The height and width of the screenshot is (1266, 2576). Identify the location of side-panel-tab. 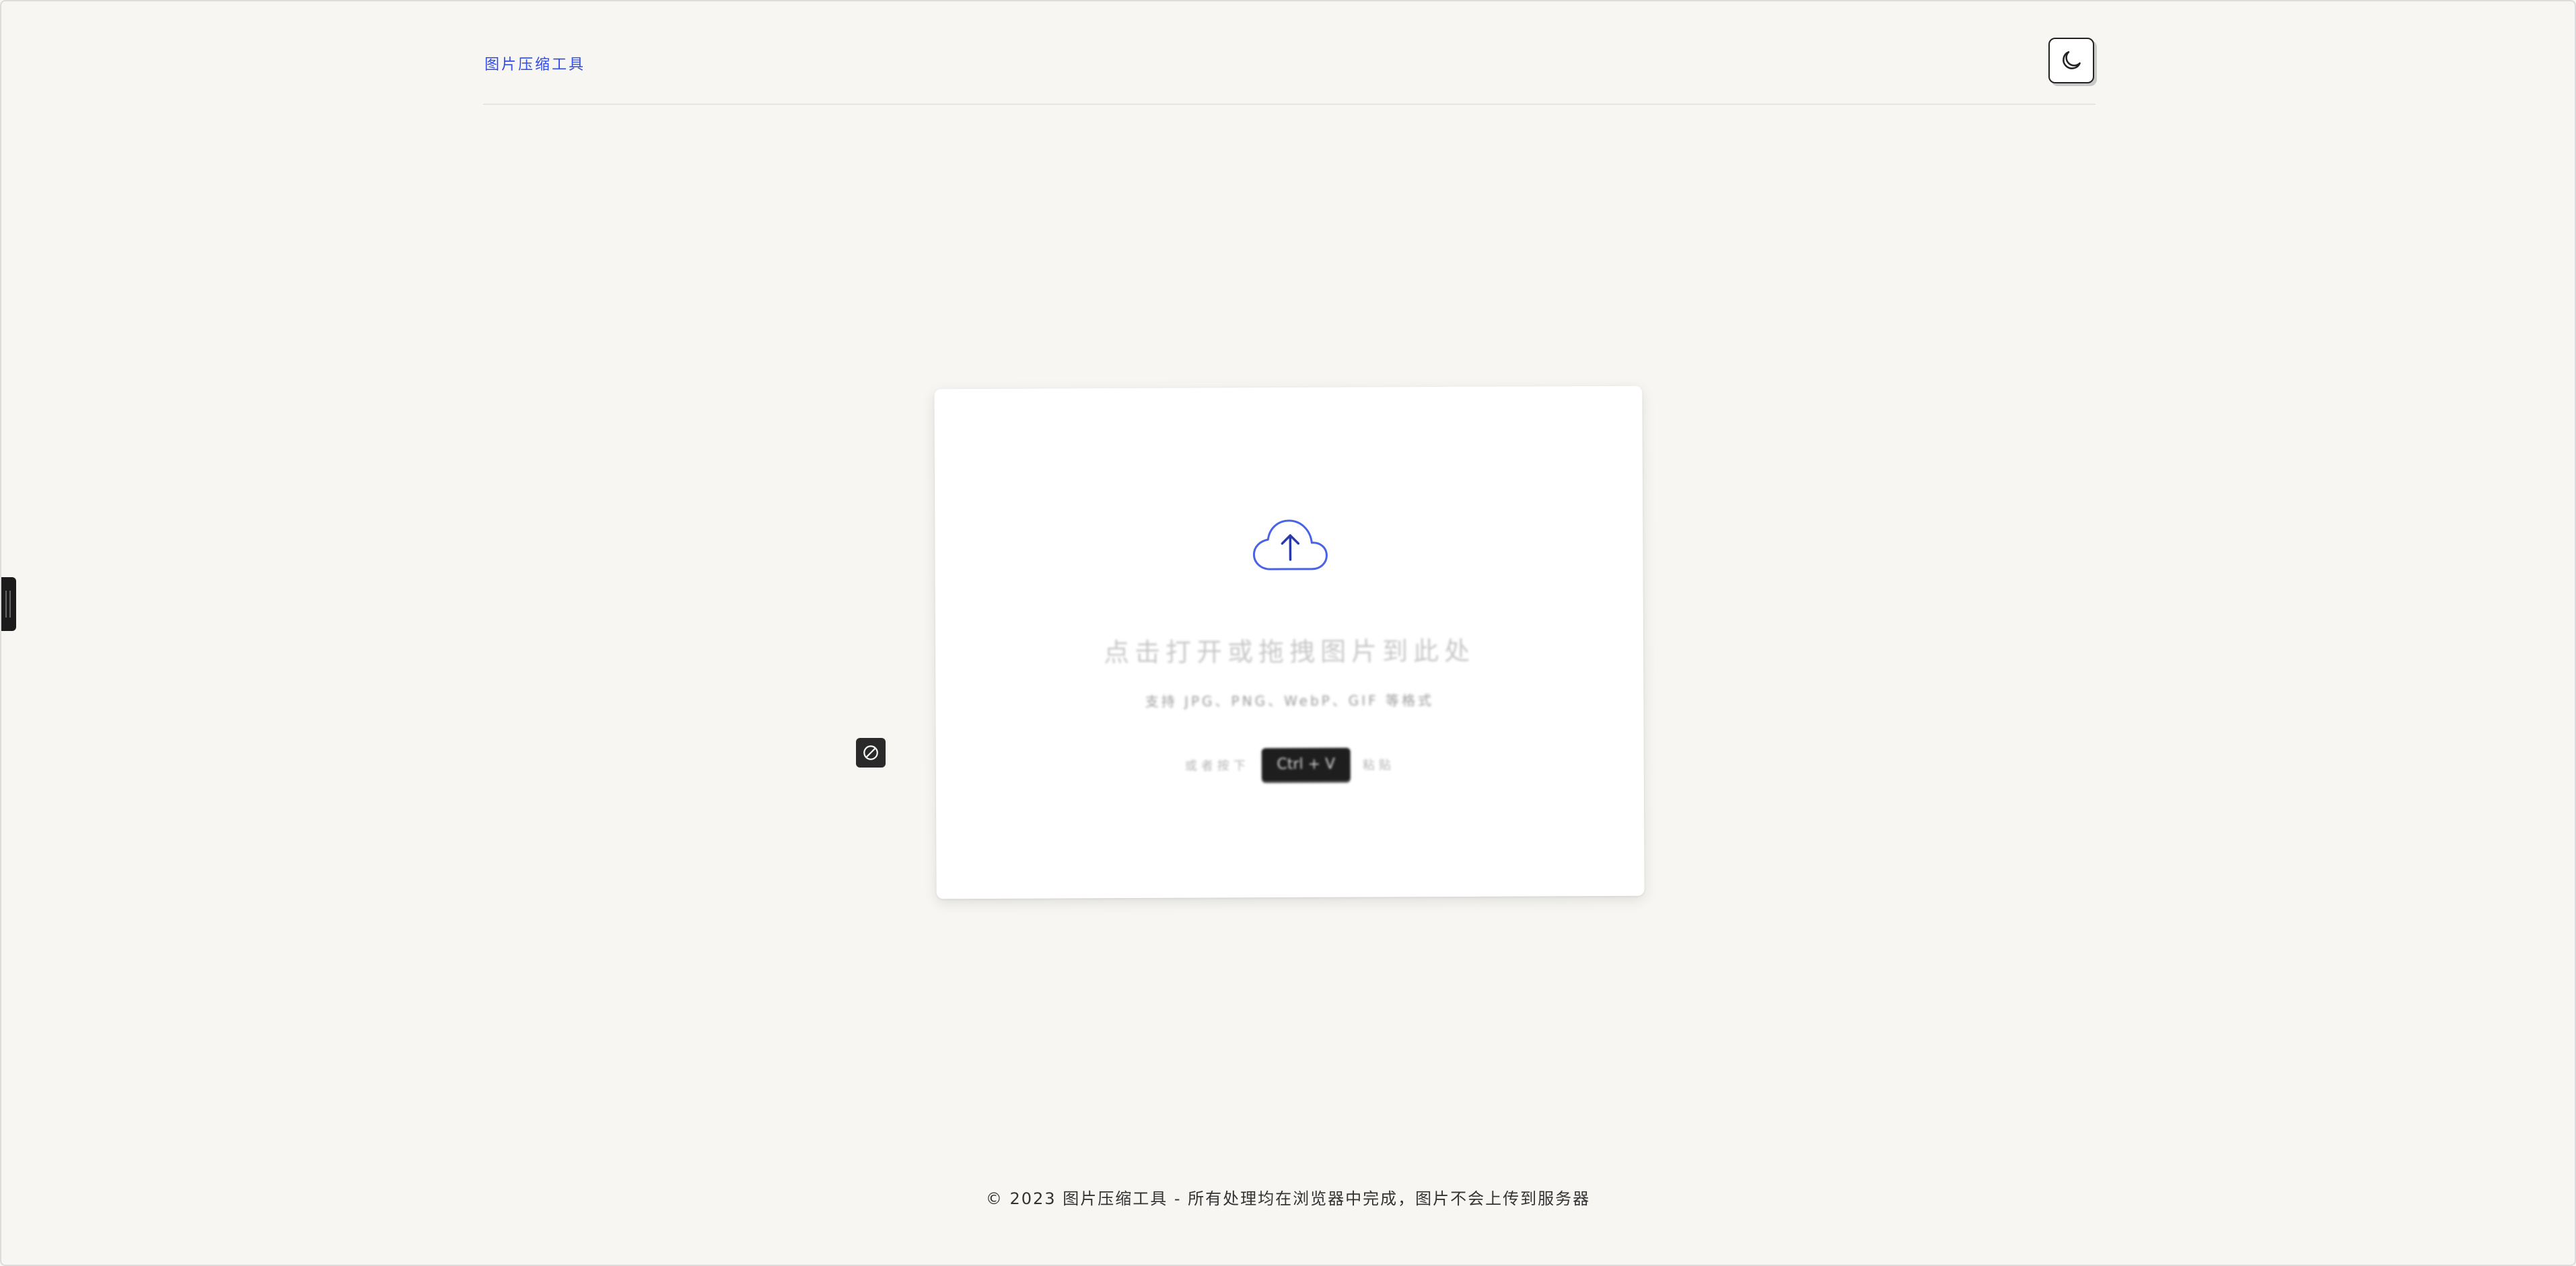
(8, 604).